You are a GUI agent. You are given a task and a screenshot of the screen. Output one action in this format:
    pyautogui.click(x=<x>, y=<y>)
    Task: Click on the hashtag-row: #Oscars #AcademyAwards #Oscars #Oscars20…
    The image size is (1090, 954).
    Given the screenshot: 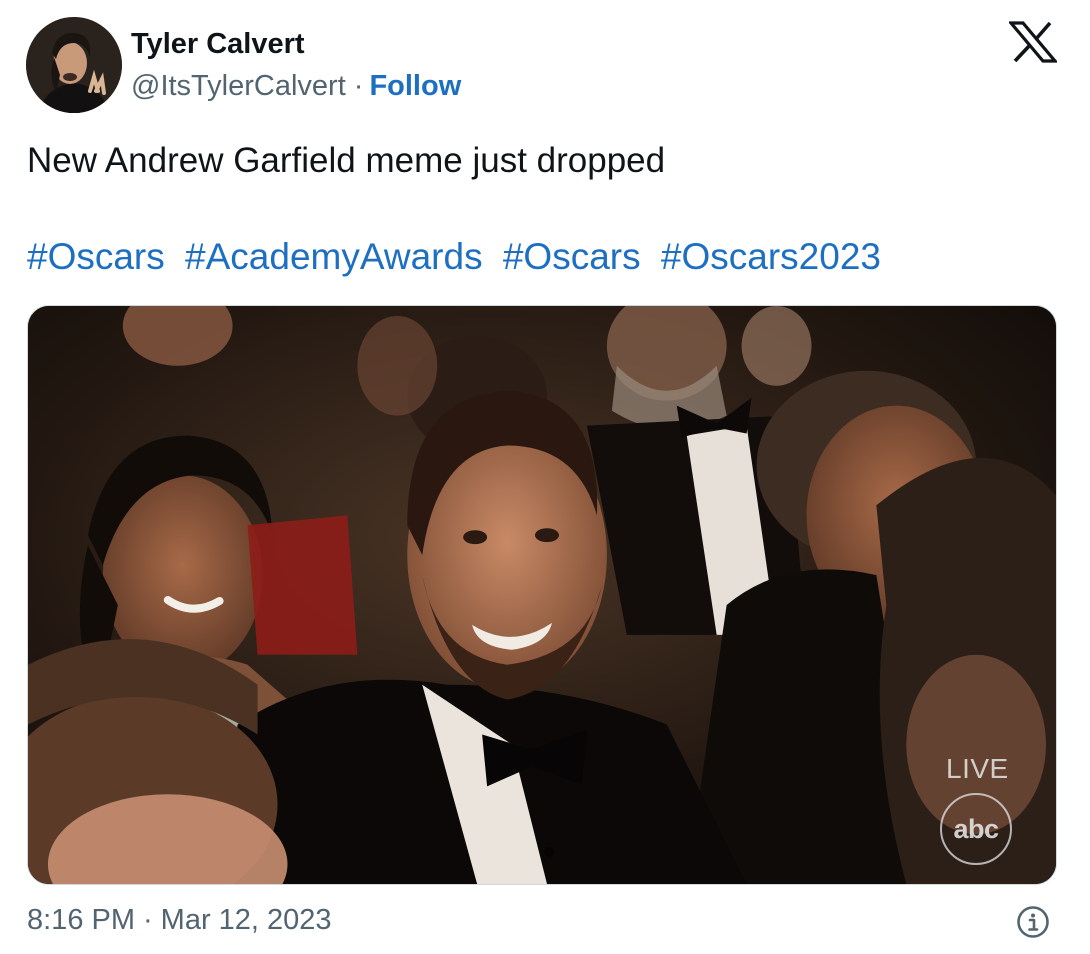 What is the action you would take?
    pyautogui.click(x=454, y=257)
    